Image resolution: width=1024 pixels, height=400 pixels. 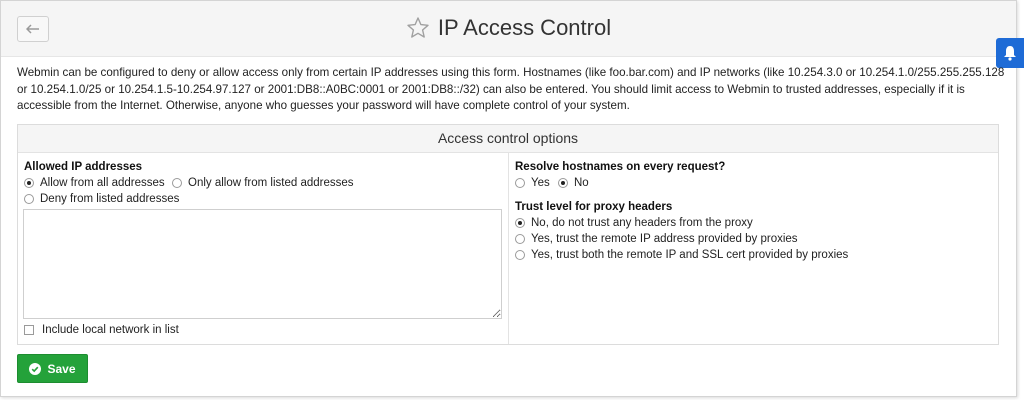 What do you see at coordinates (540, 183) in the screenshot?
I see `radio-resolve-yes-label: Yes` at bounding box center [540, 183].